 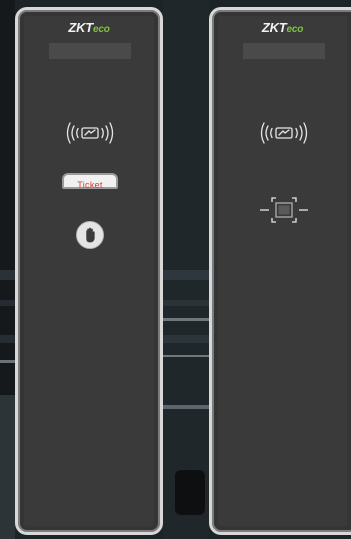 I want to click on qr-code-scanner-icon, so click(x=284, y=210).